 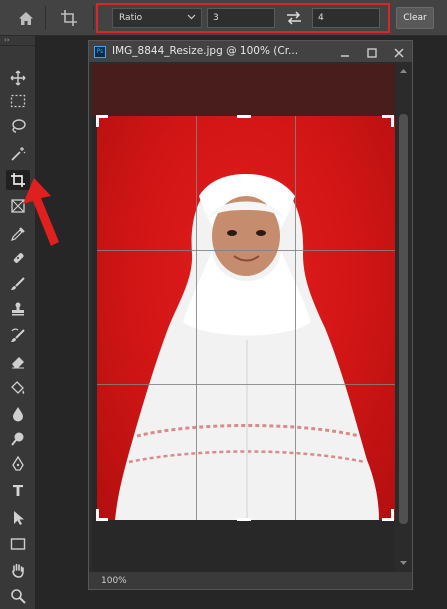 I want to click on ratio-height-field: 4, so click(x=346, y=18).